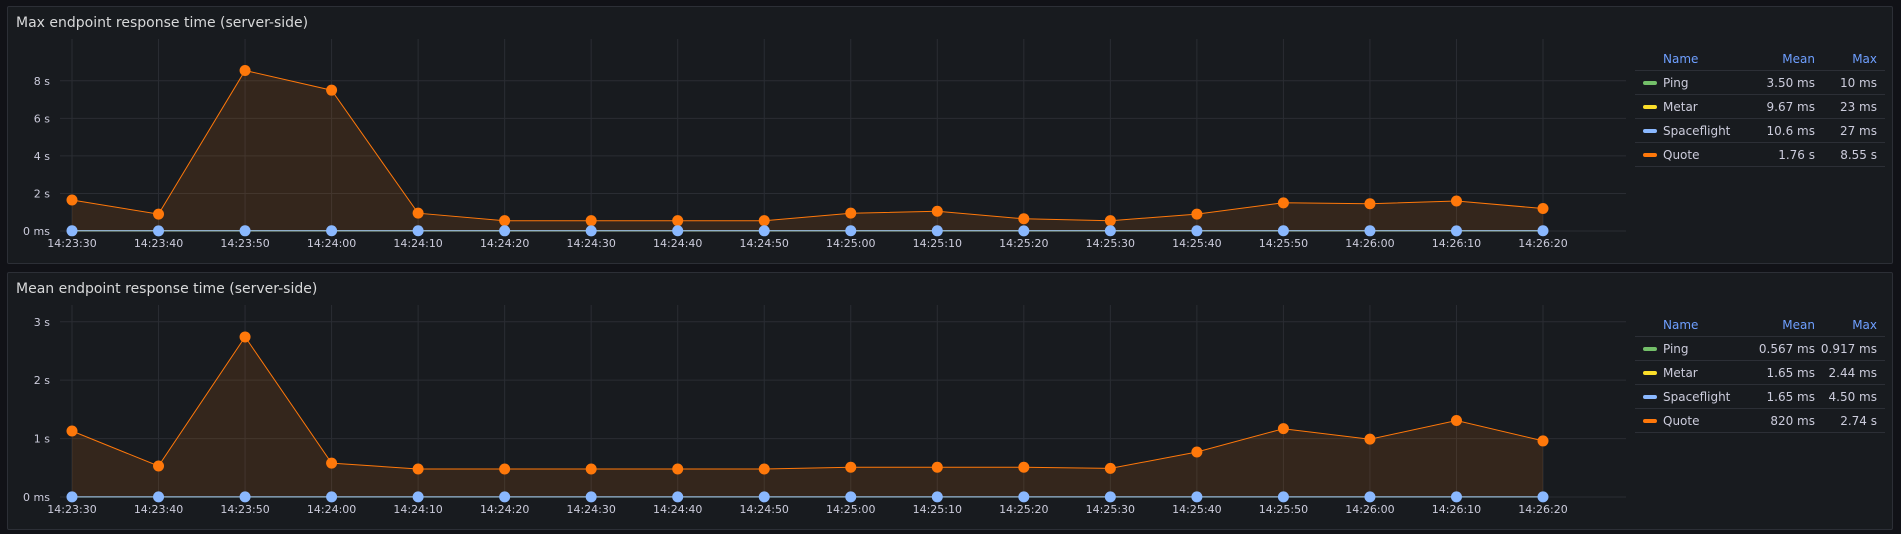  What do you see at coordinates (1760, 107) in the screenshot?
I see `legend-row-metar: Metar 9.67 ms 23 ms` at bounding box center [1760, 107].